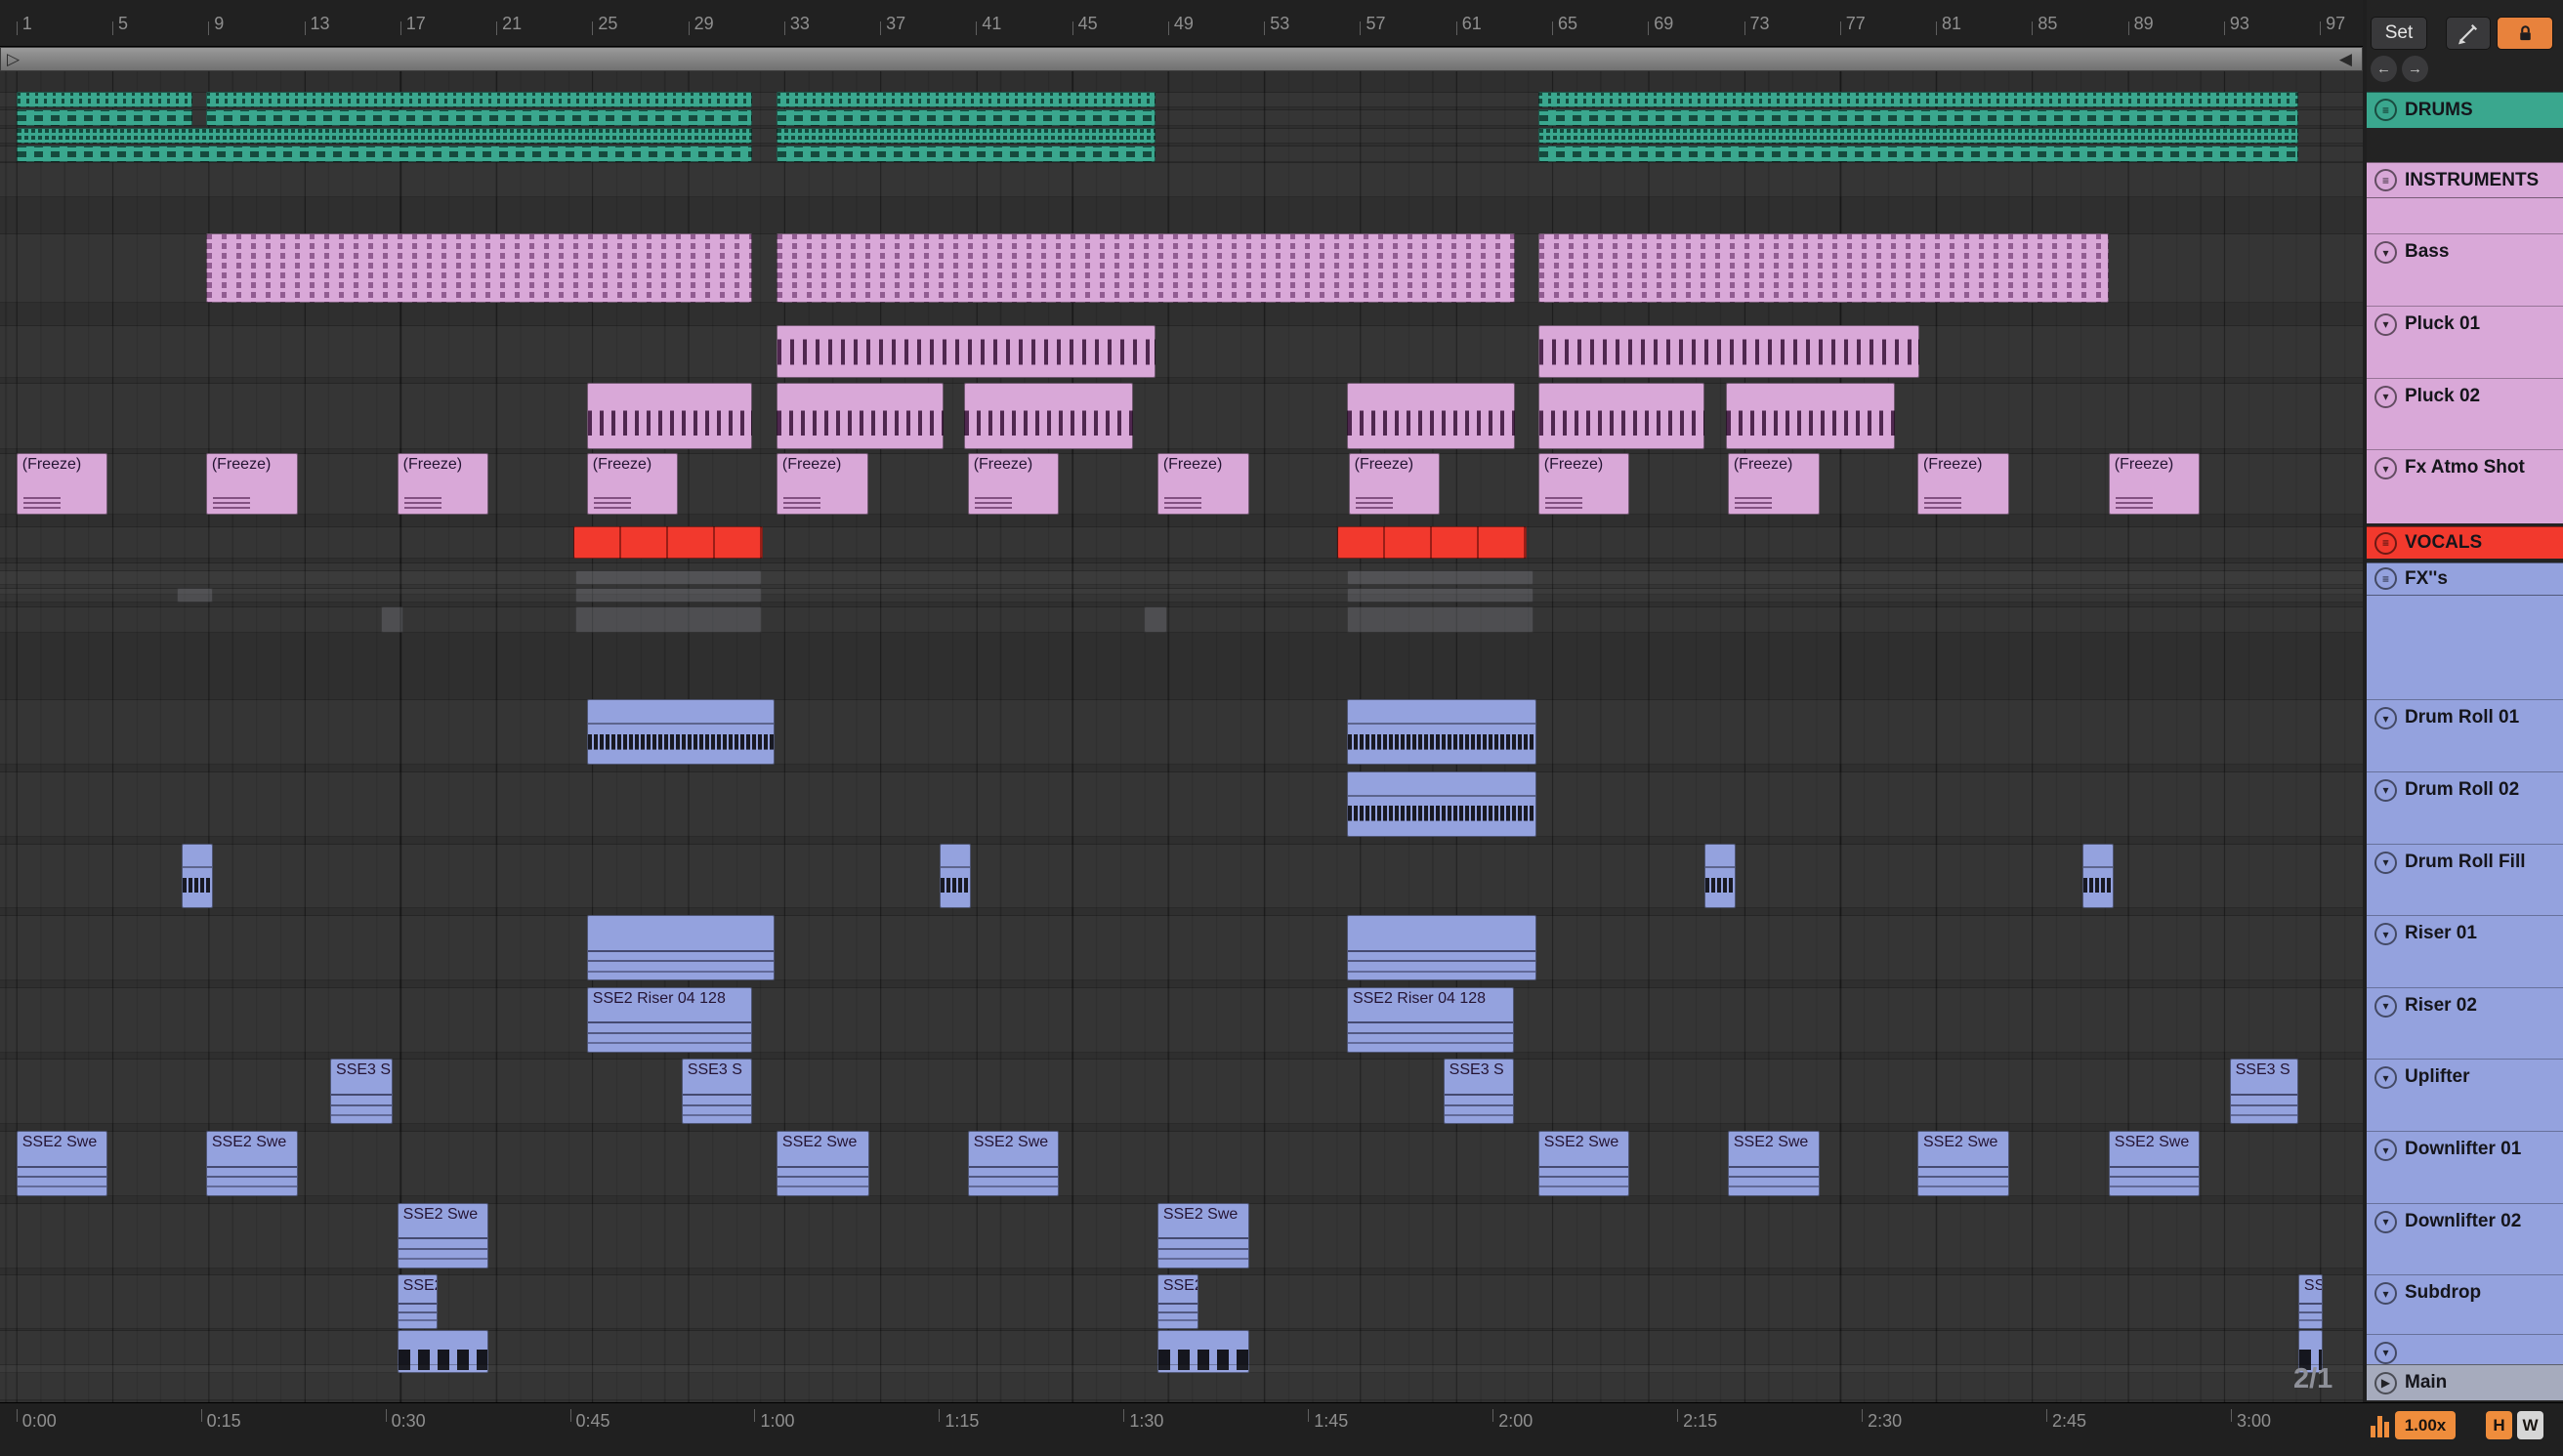 The image size is (2563, 1456). I want to click on lane-bass, so click(1181, 268).